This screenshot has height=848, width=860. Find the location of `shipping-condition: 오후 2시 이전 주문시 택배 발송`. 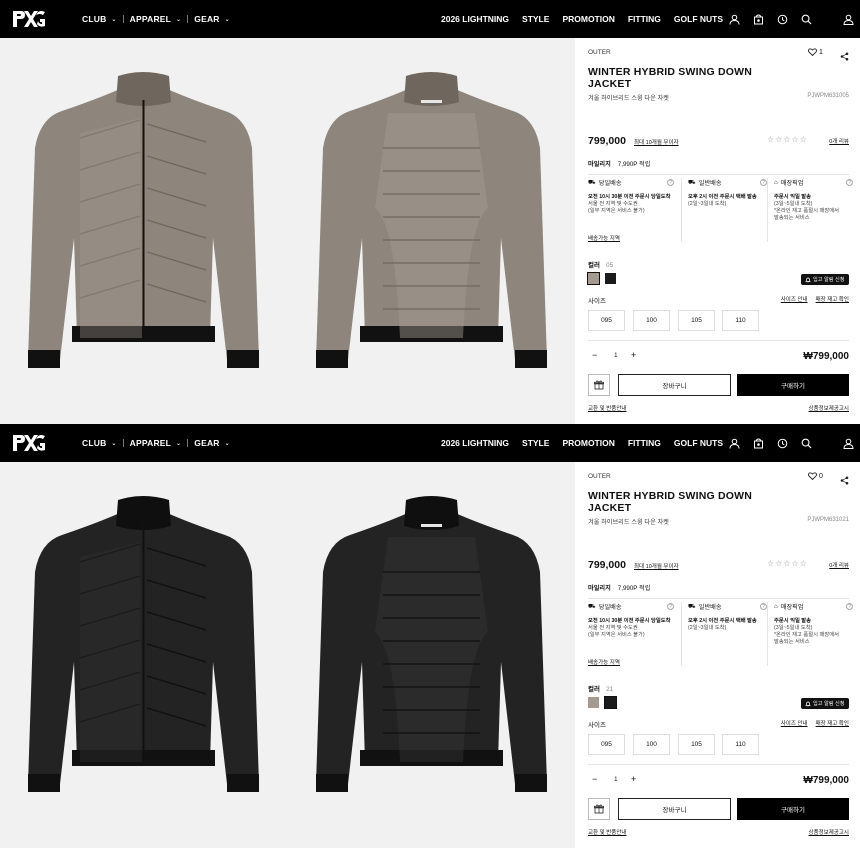

shipping-condition: 오후 2시 이전 주문시 택배 발송 is located at coordinates (722, 621).